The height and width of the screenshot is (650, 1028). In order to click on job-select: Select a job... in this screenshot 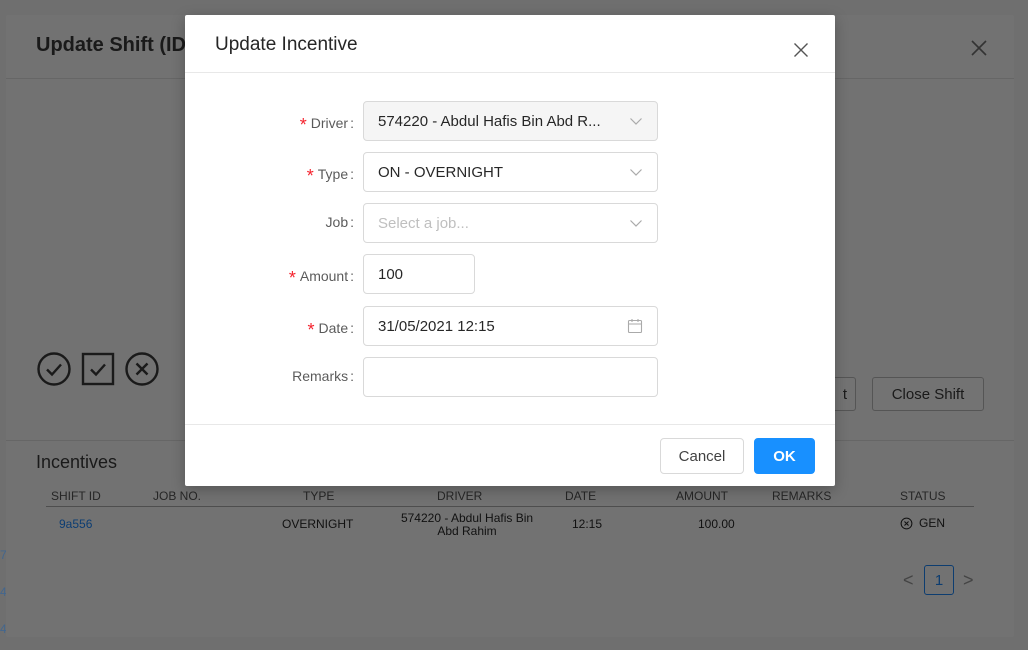, I will do `click(510, 223)`.